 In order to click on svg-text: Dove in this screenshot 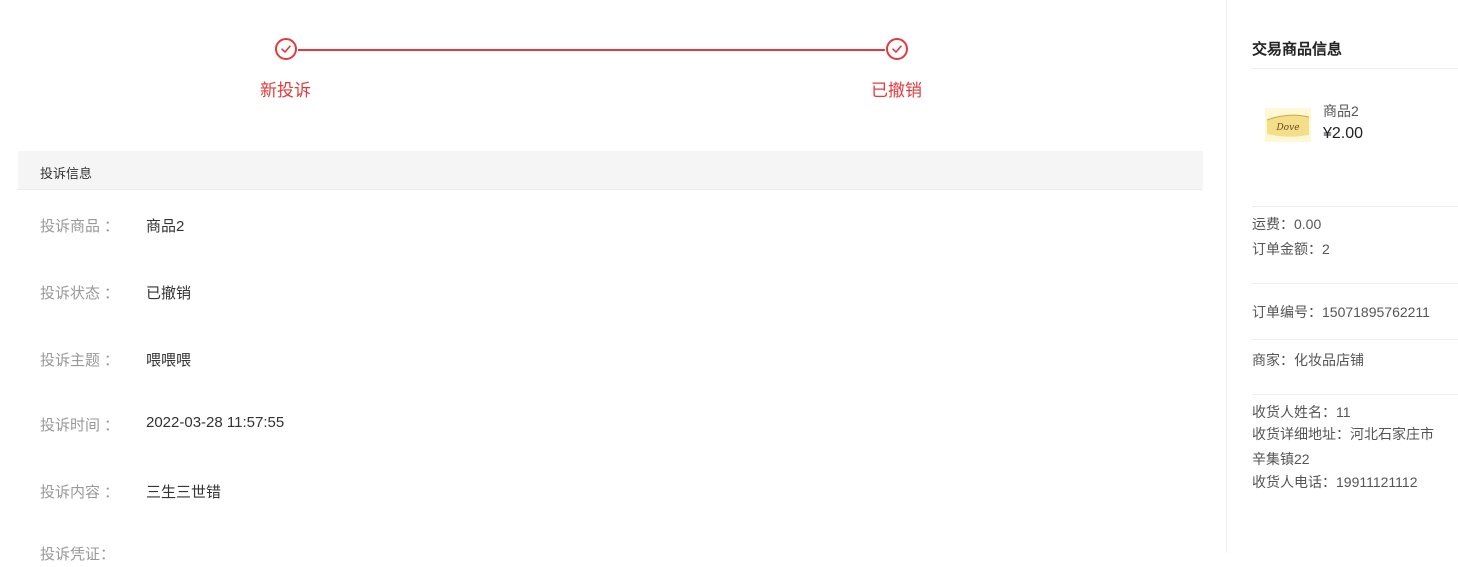, I will do `click(1287, 128)`.